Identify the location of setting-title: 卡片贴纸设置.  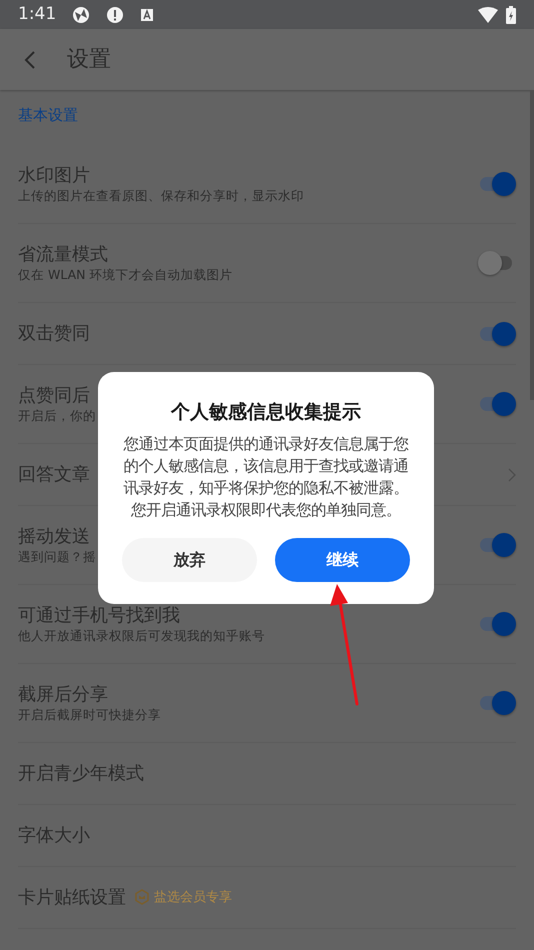
(72, 898).